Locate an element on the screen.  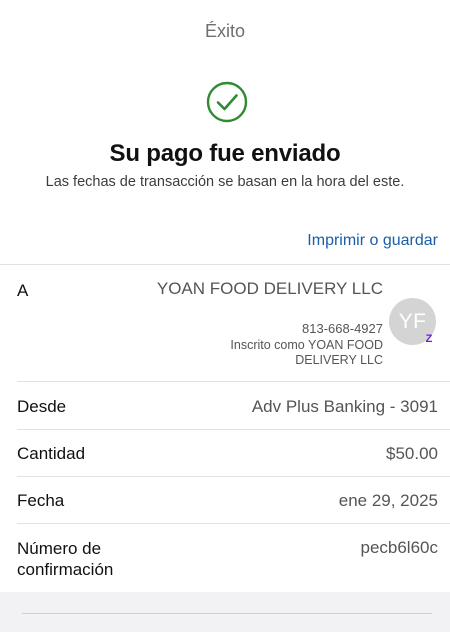
recipient-label: A is located at coordinates (23, 290).